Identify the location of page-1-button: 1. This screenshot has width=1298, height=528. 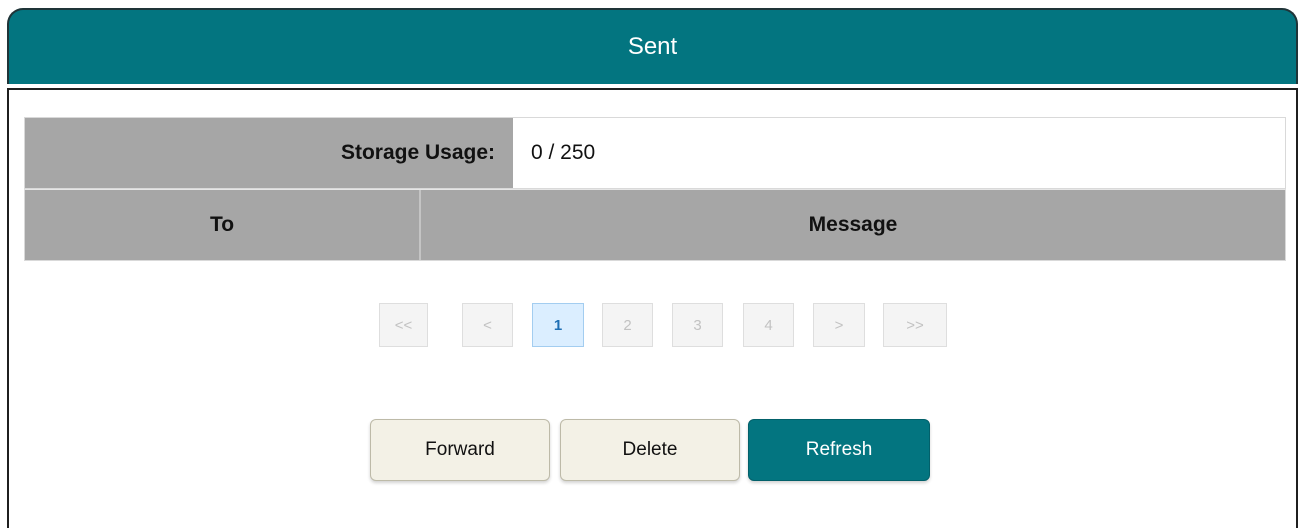
(558, 325).